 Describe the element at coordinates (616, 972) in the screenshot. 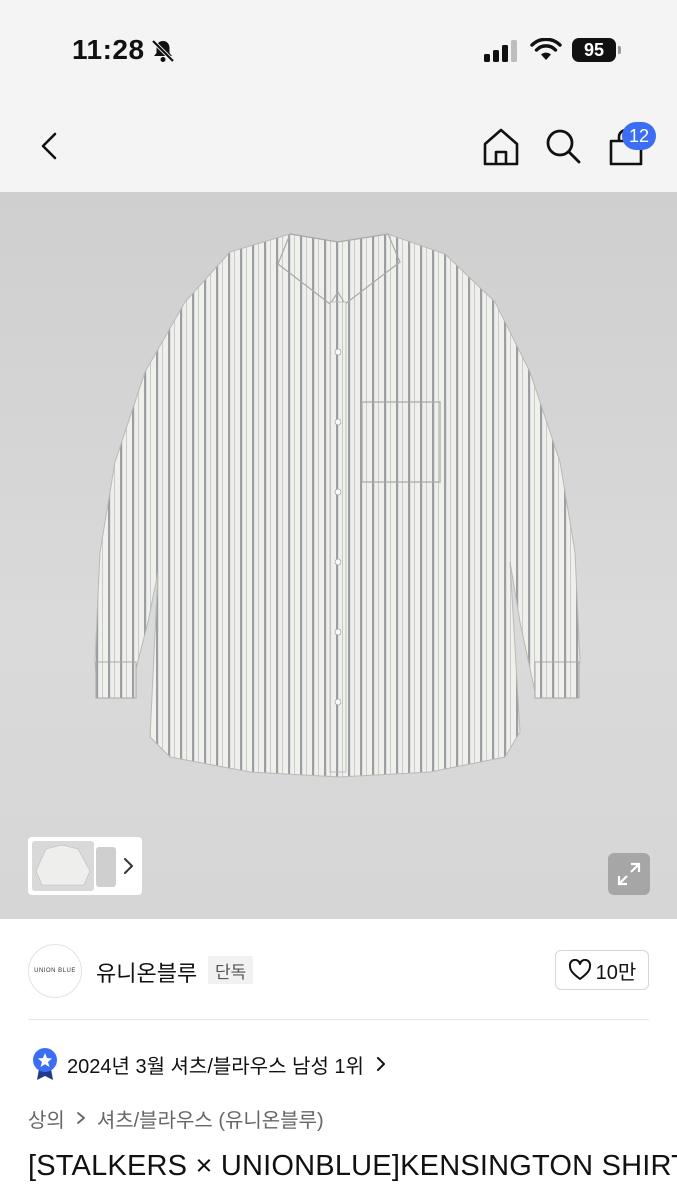

I see `like-count: 10만` at that location.